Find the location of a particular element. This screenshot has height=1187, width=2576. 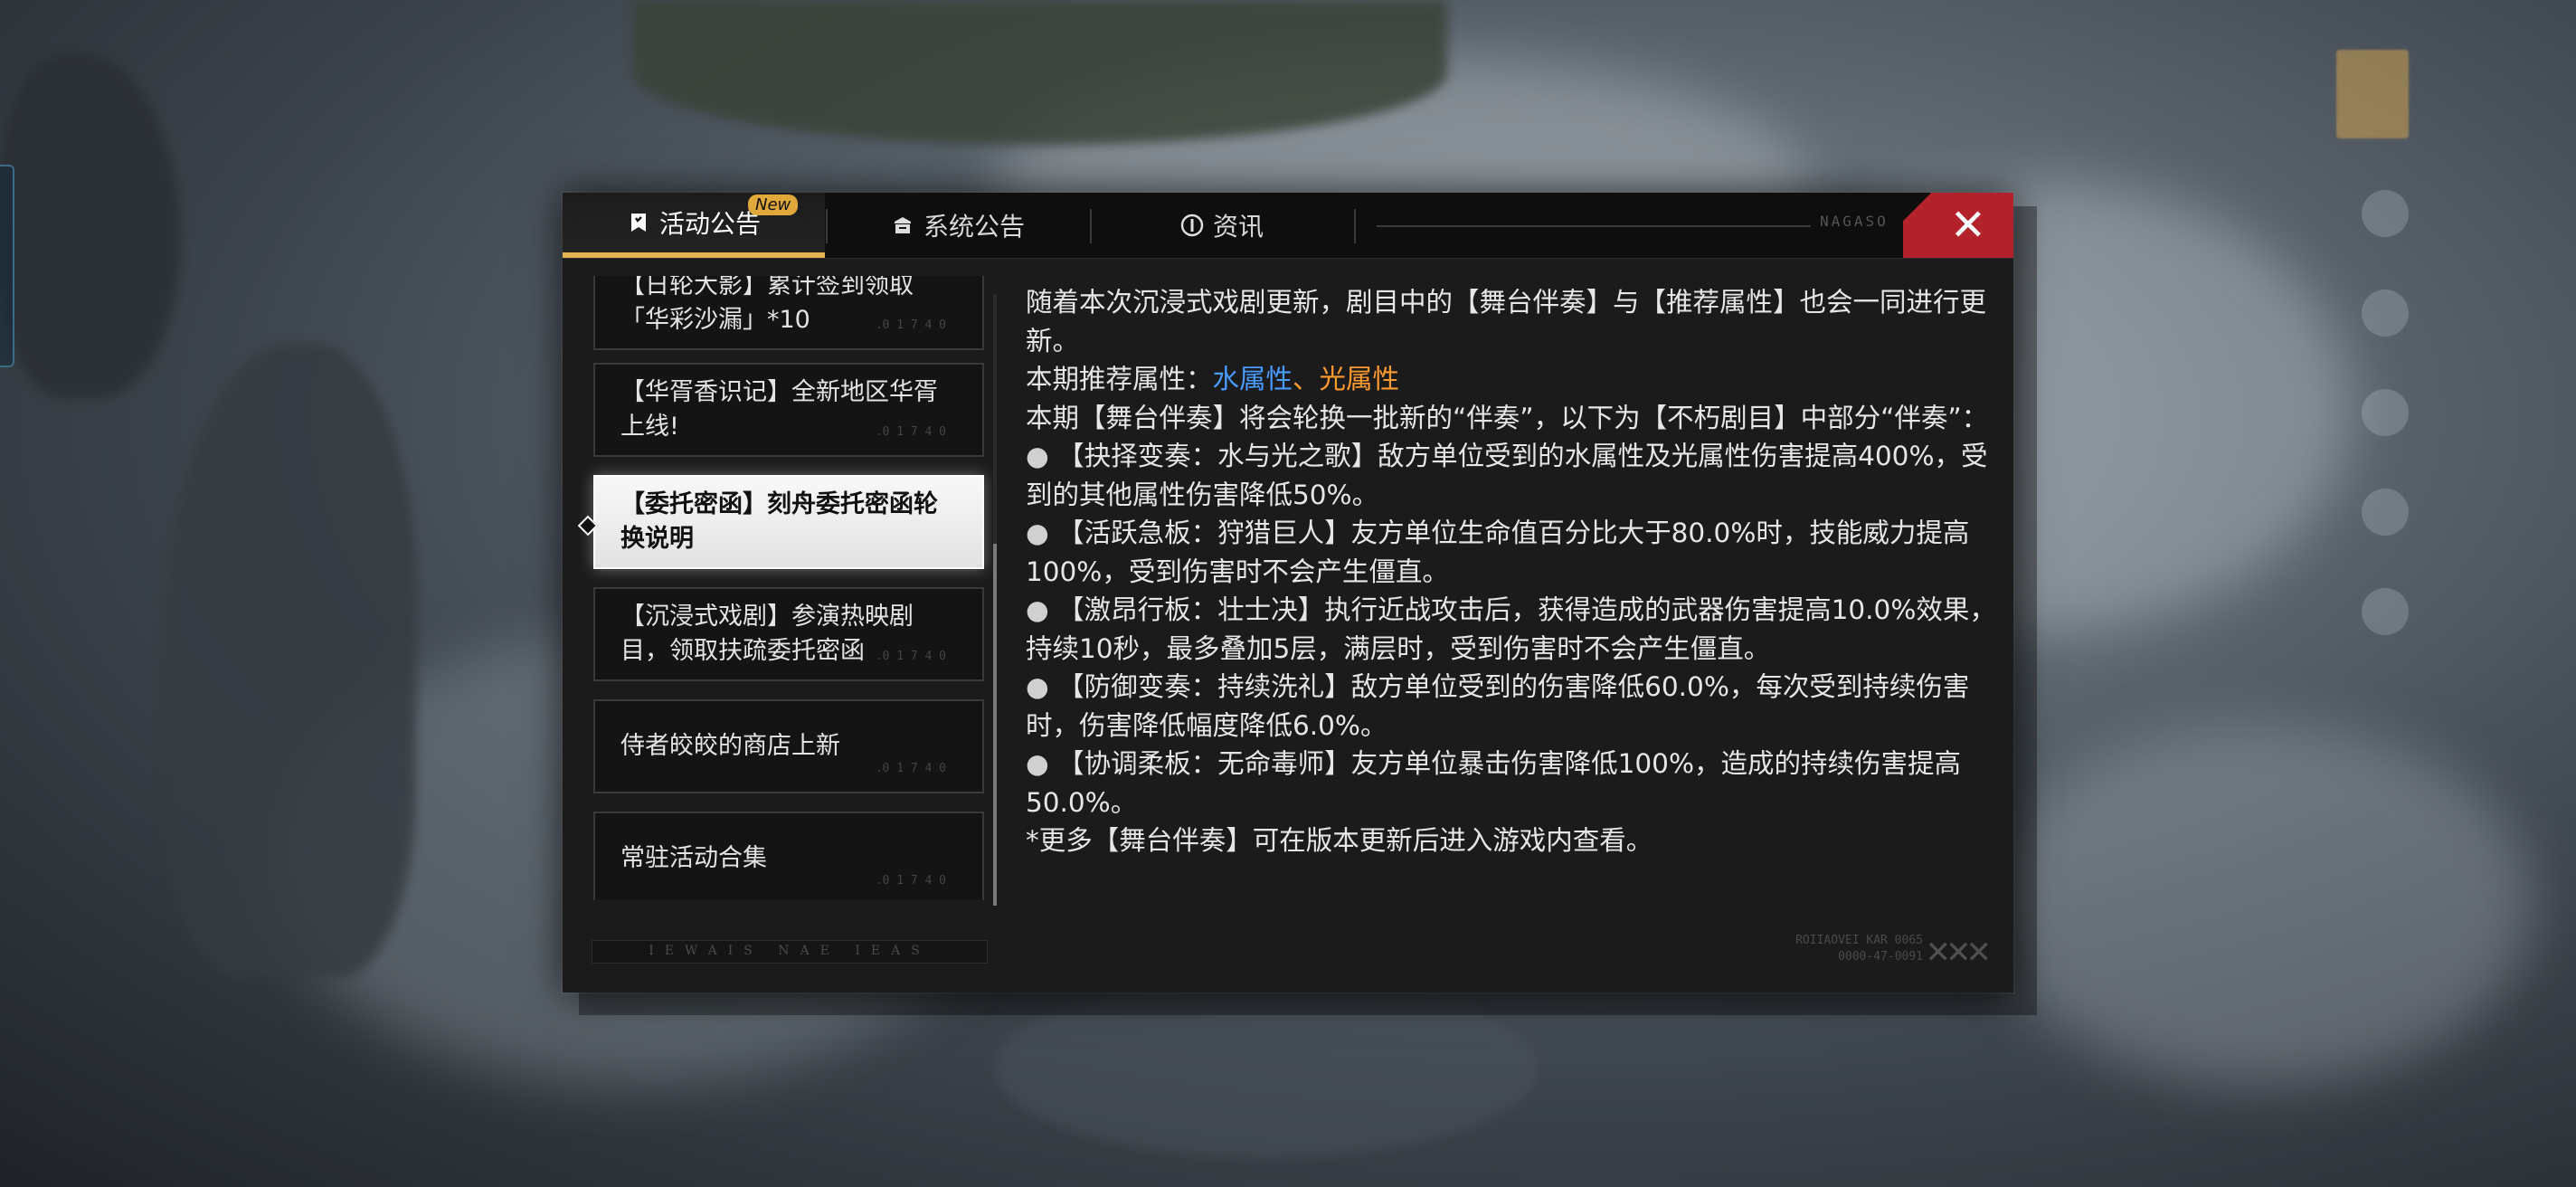

list-item-title: 常驻活动合集 is located at coordinates (694, 858).